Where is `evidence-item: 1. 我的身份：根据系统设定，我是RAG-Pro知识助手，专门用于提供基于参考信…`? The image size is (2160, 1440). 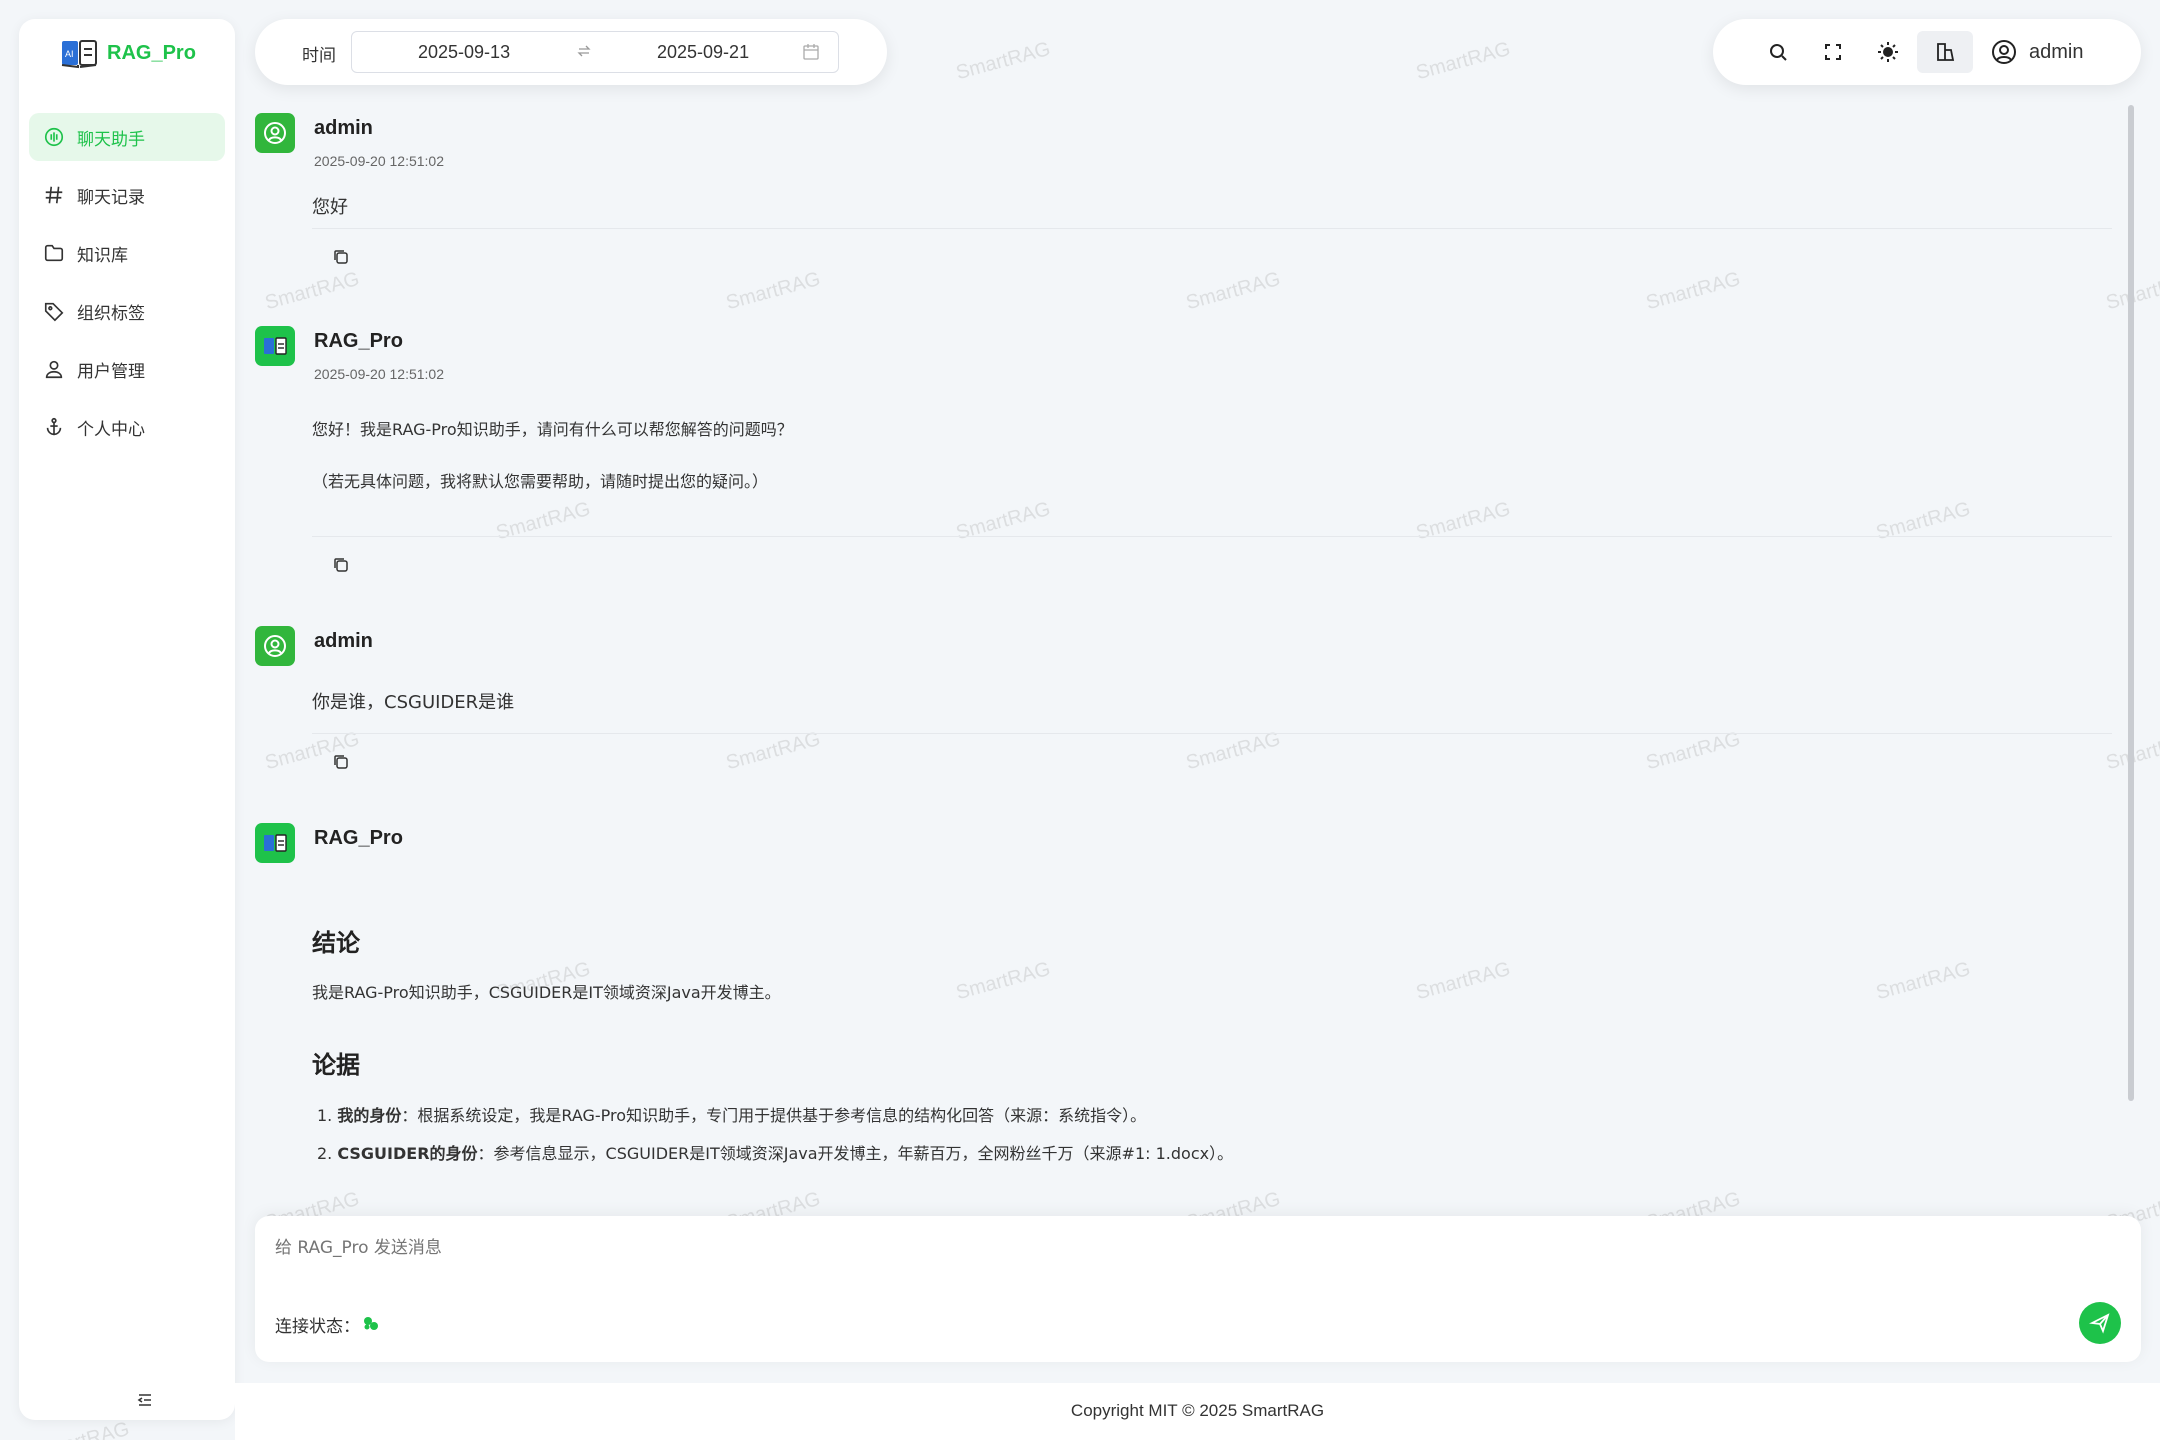
evidence-item: 1. 我的身份：根据系统设定，我是RAG-Pro知识助手，专门用于提供基于参考信… is located at coordinates (731, 1114).